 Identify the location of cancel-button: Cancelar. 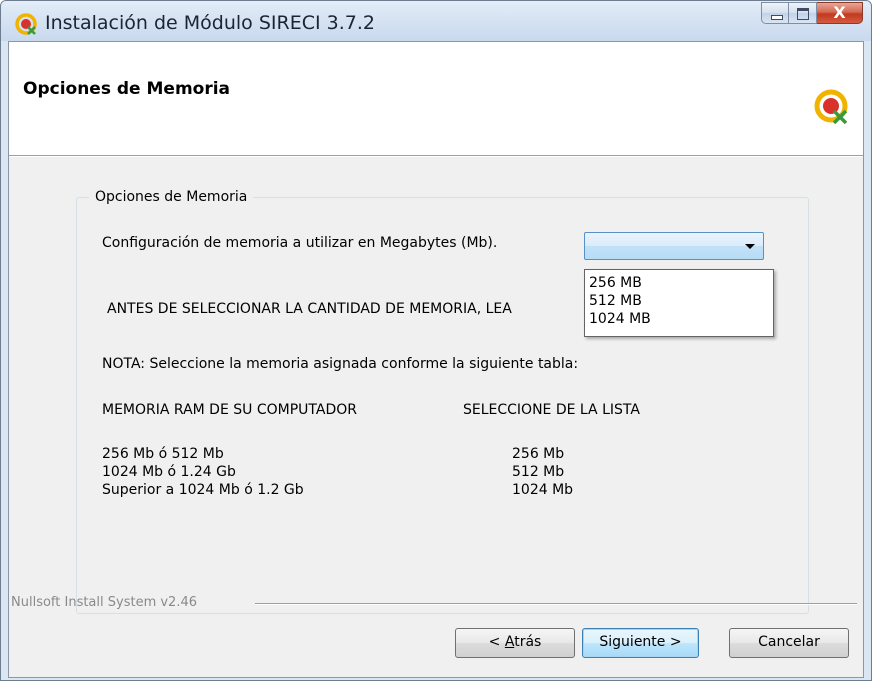
(789, 643).